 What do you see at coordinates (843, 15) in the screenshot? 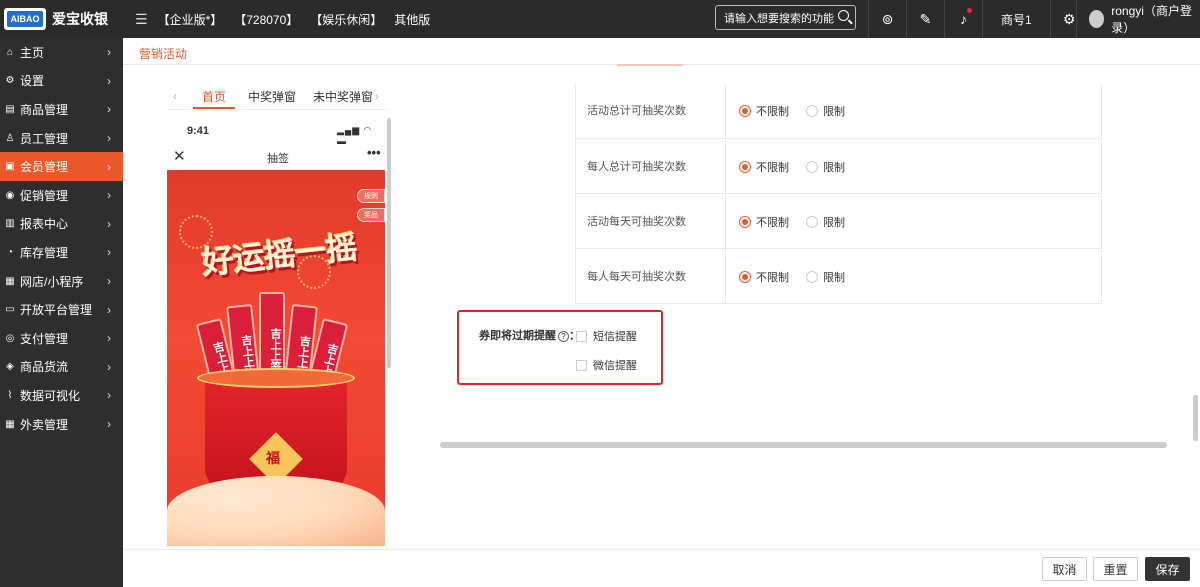
I see `search-icon` at bounding box center [843, 15].